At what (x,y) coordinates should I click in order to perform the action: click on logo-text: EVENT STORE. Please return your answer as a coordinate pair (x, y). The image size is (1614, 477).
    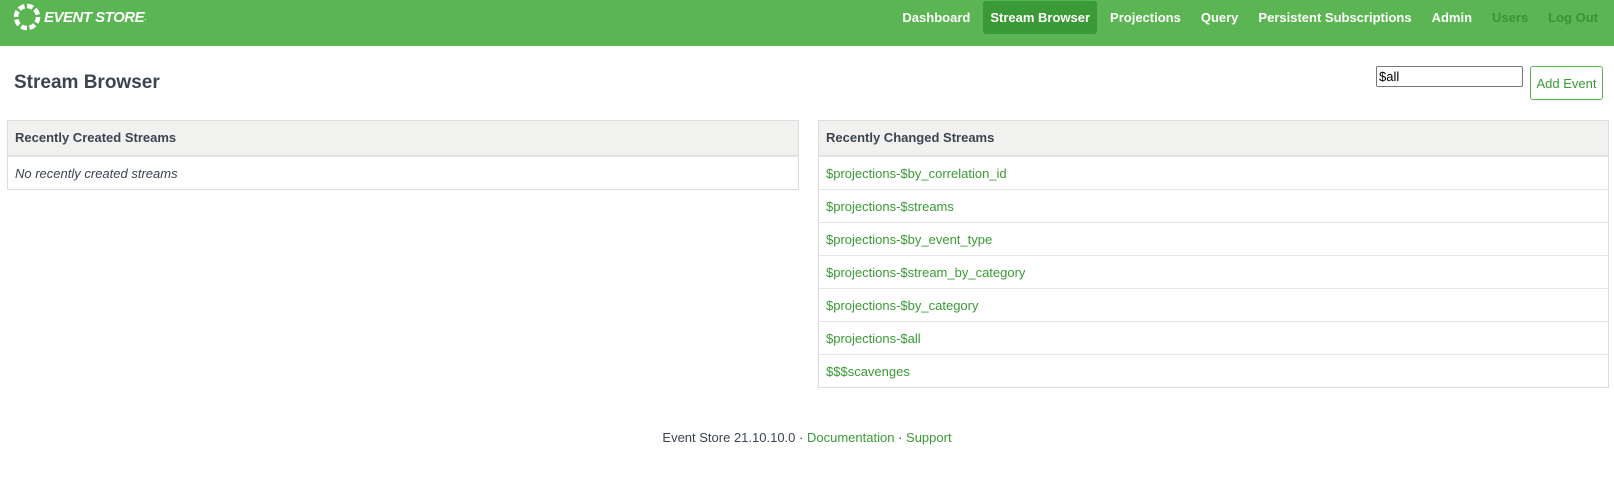
    Looking at the image, I should click on (94, 17).